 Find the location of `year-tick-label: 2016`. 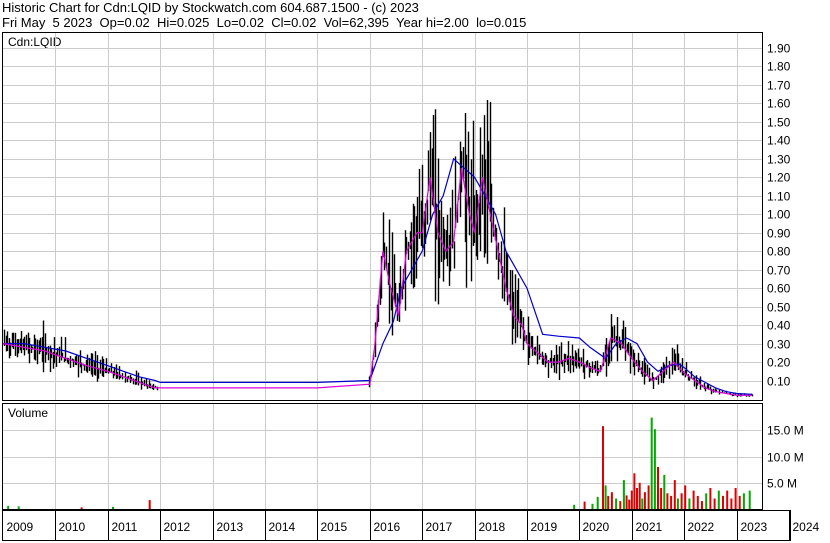

year-tick-label: 2016 is located at coordinates (387, 527).